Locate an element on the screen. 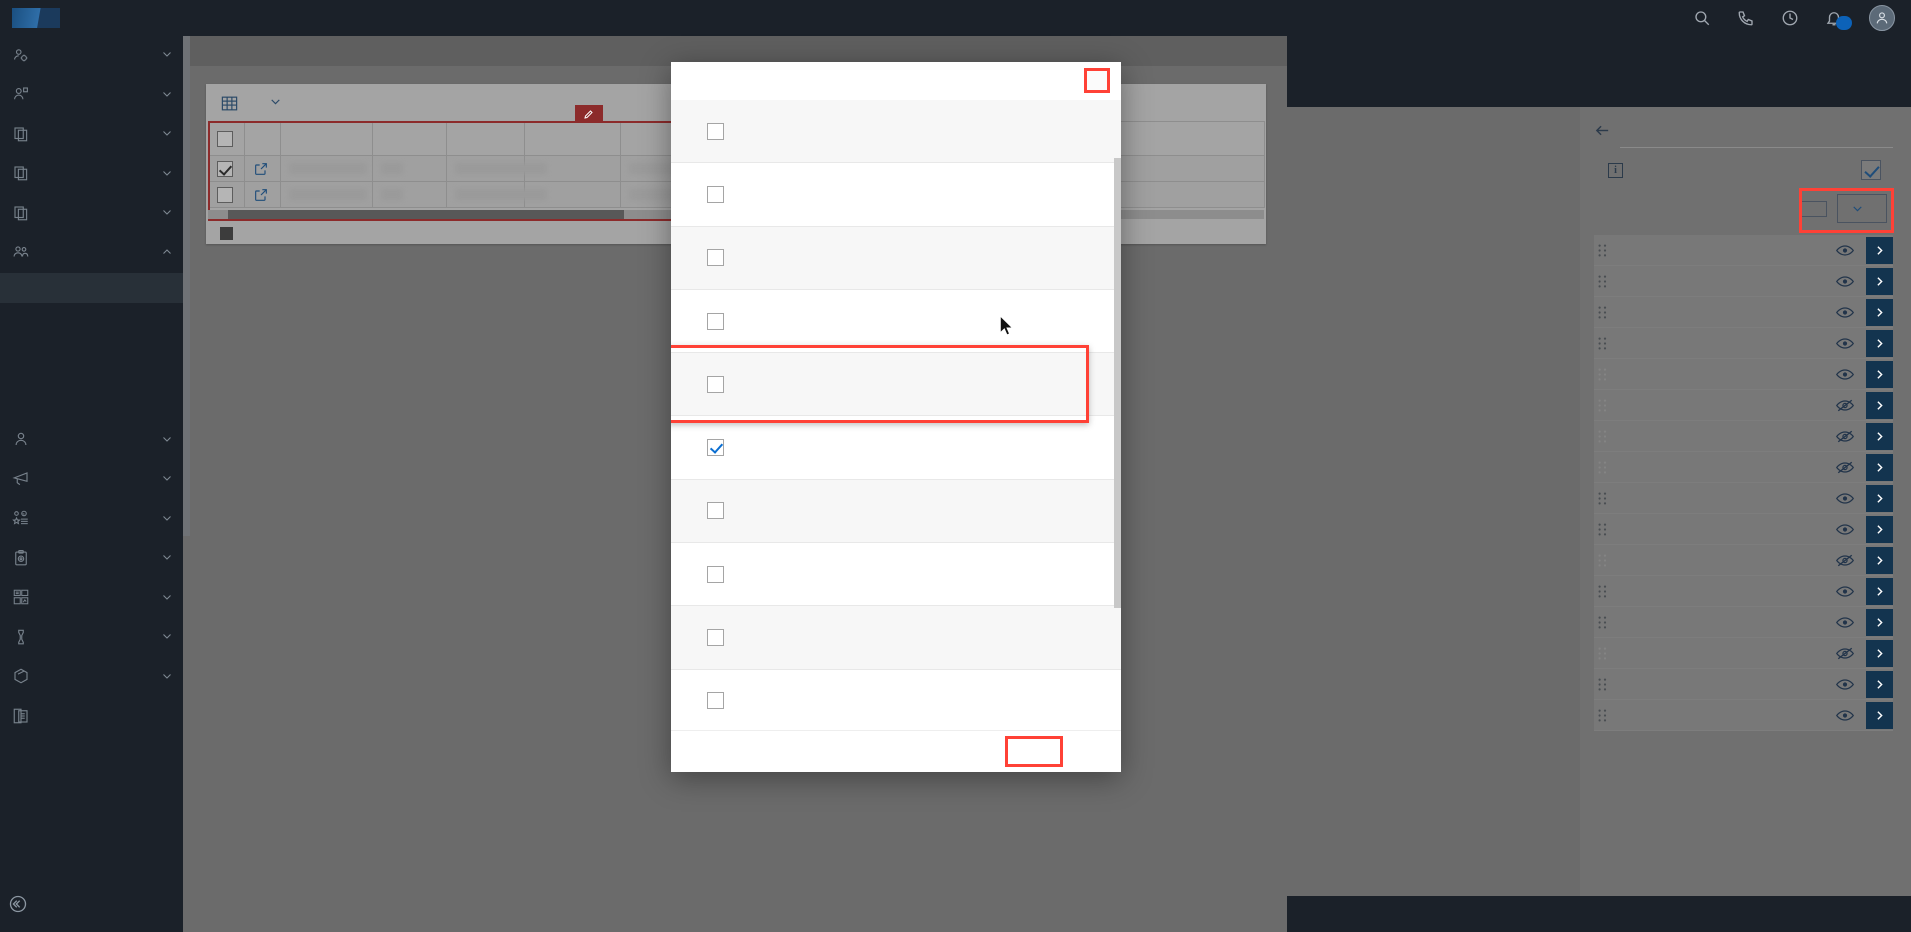 This screenshot has width=1911, height=932. sidebar-item-service-entitlements is located at coordinates (91, 175).